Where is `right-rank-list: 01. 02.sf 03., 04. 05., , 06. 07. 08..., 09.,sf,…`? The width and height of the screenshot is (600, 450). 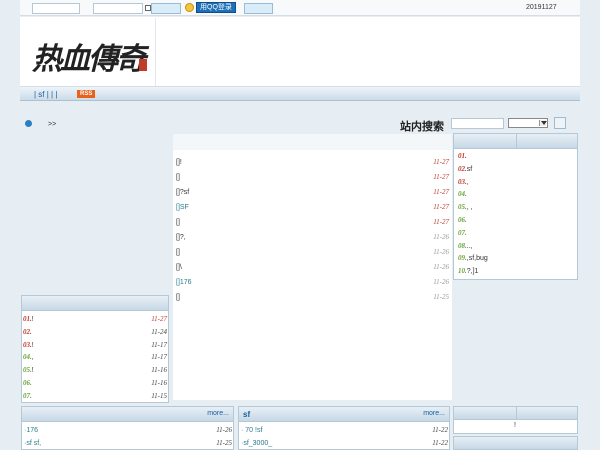
right-rank-list: 01. 02.sf 03., 04. 05., , 06. 07. 08..., 09.,sf,… is located at coordinates (517, 214).